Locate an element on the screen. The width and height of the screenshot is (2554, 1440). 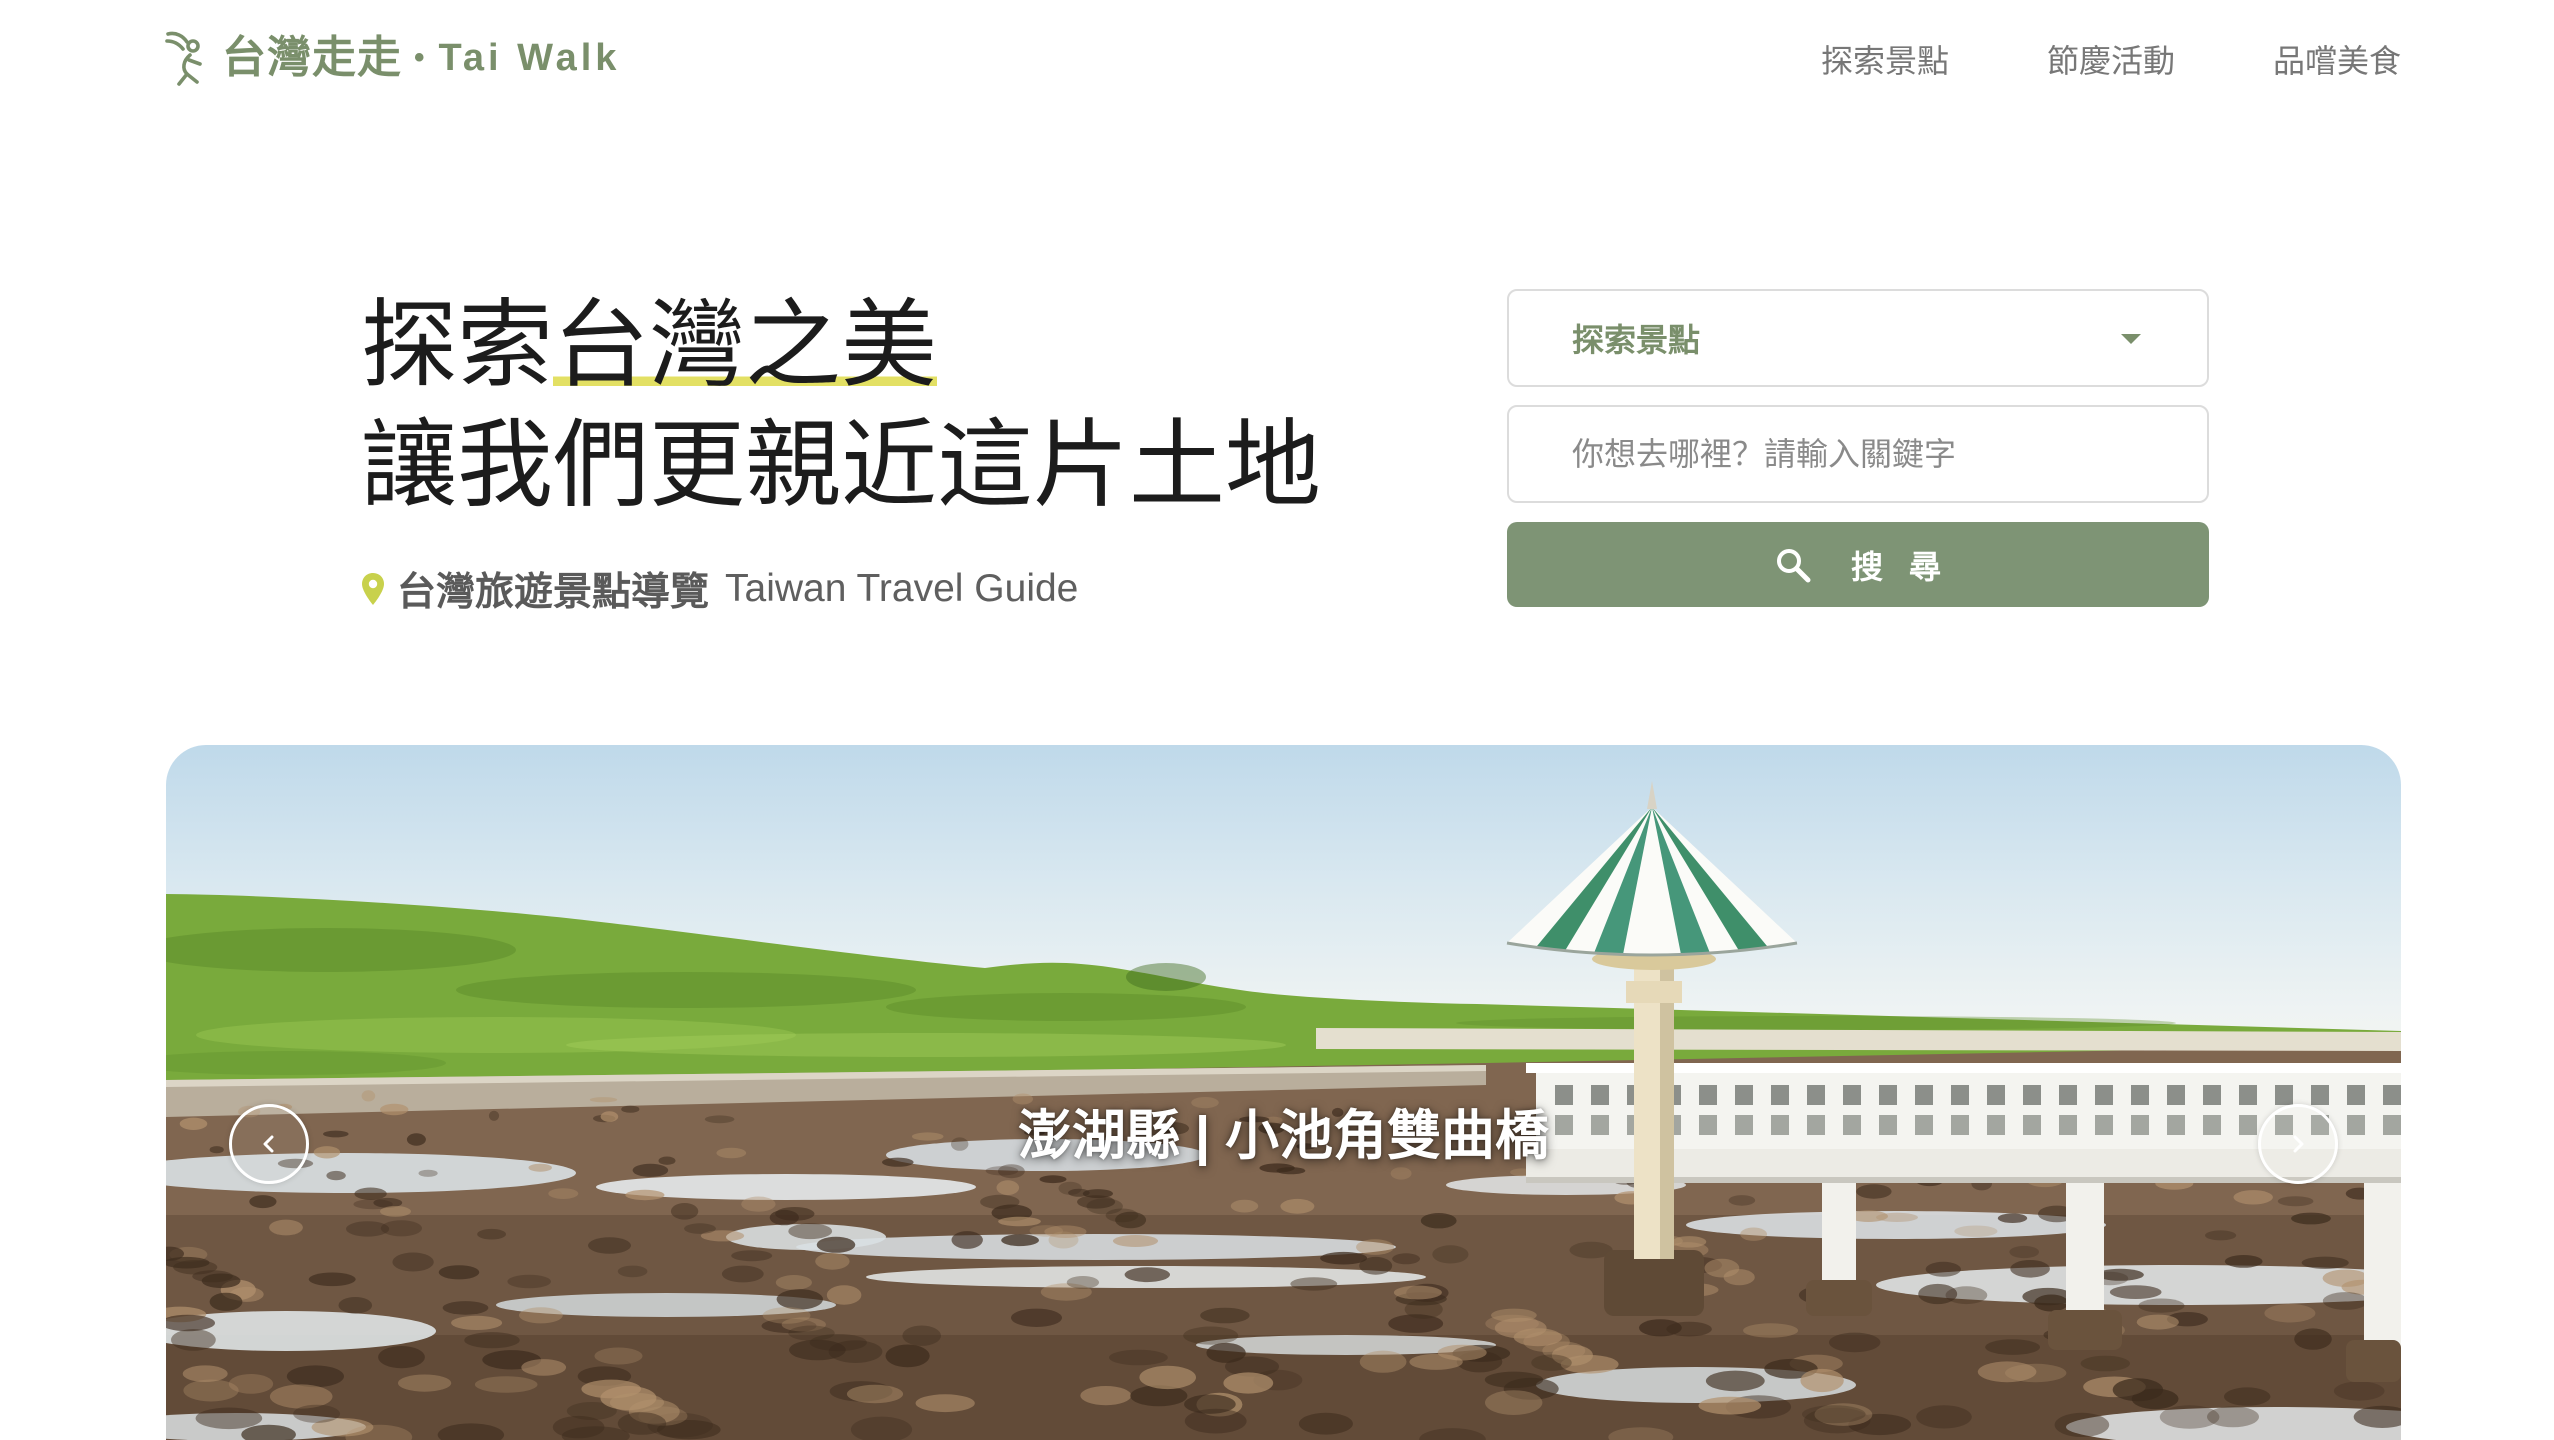
hero-subtitle-en: Taiwan Travel Guide is located at coordinates (902, 588).